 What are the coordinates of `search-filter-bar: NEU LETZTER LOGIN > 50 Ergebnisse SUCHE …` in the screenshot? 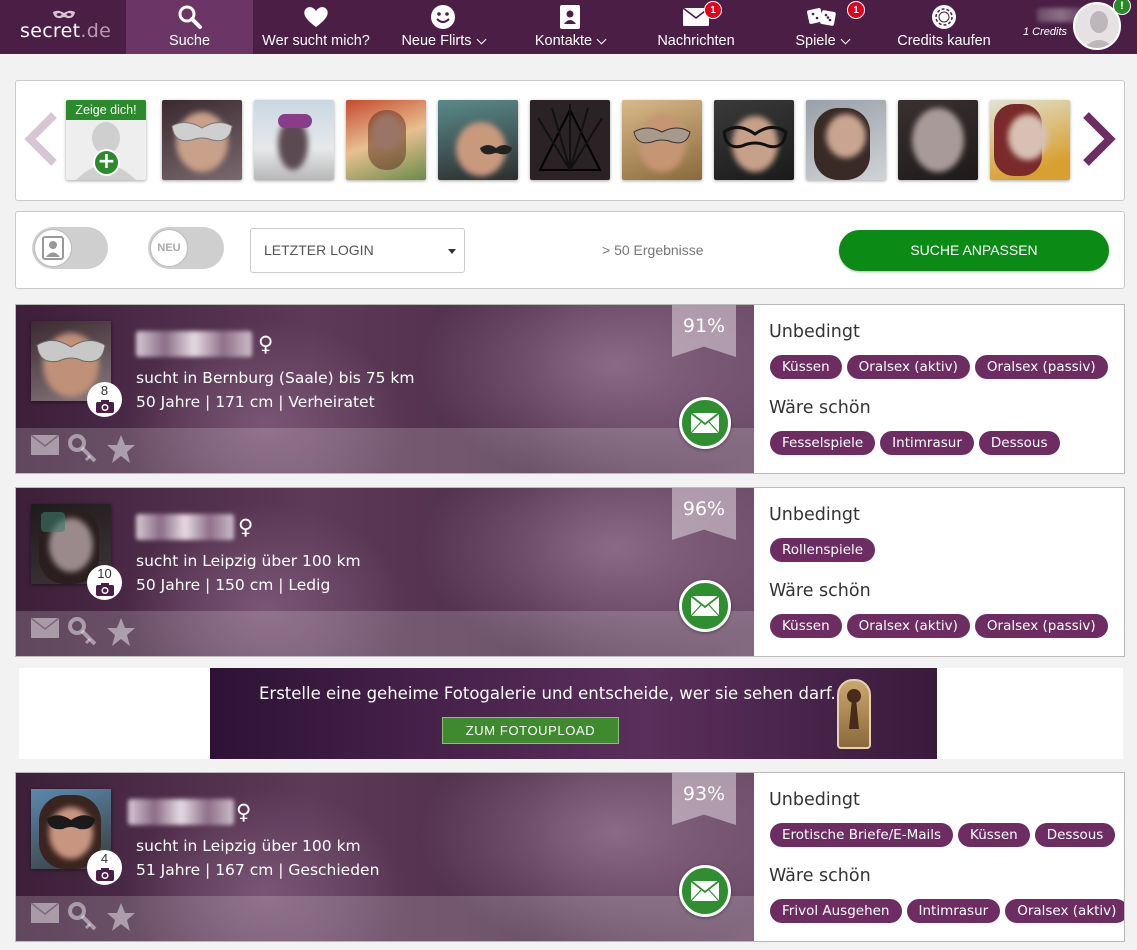 It's located at (570, 250).